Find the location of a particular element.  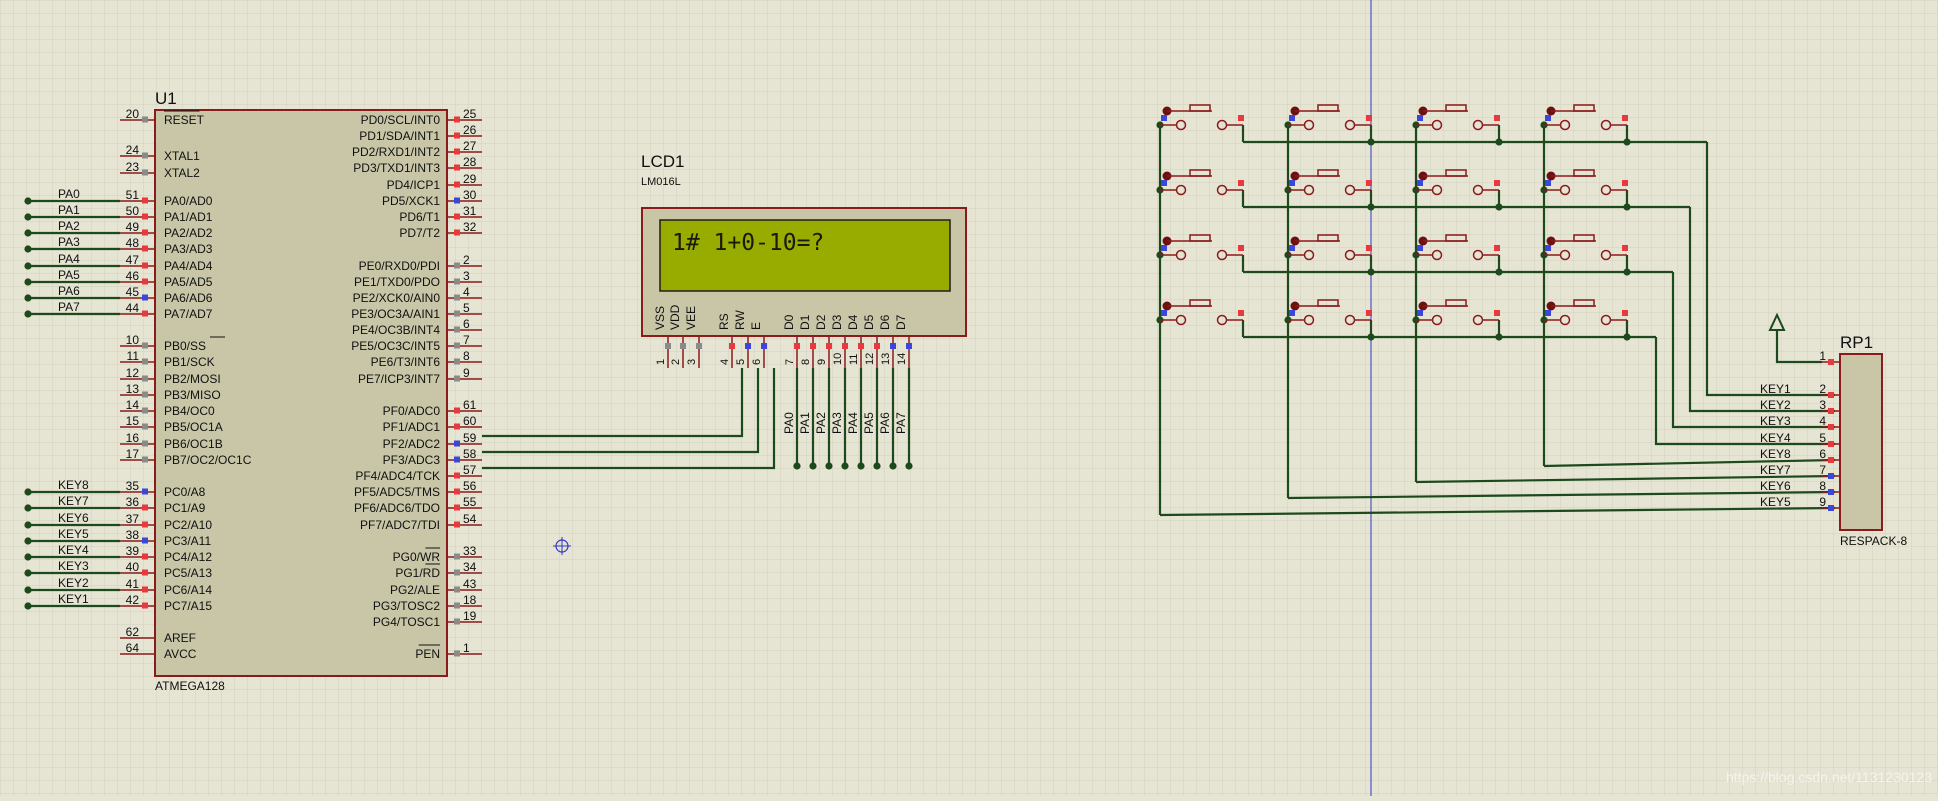

mcu-pin-number: 60 is located at coordinates (470, 421).